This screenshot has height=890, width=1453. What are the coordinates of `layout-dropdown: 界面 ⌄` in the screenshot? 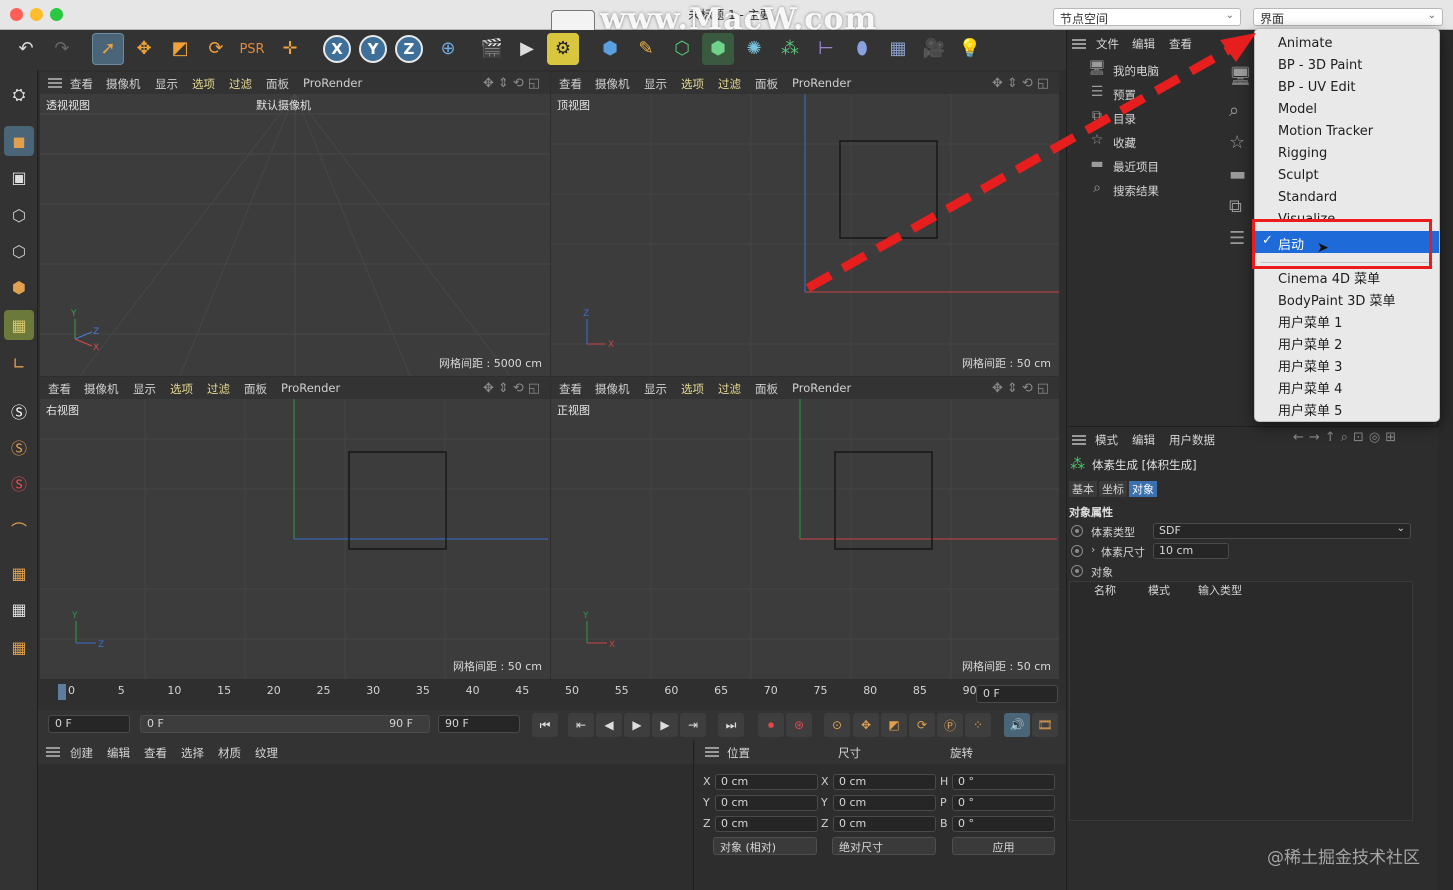 It's located at (1348, 17).